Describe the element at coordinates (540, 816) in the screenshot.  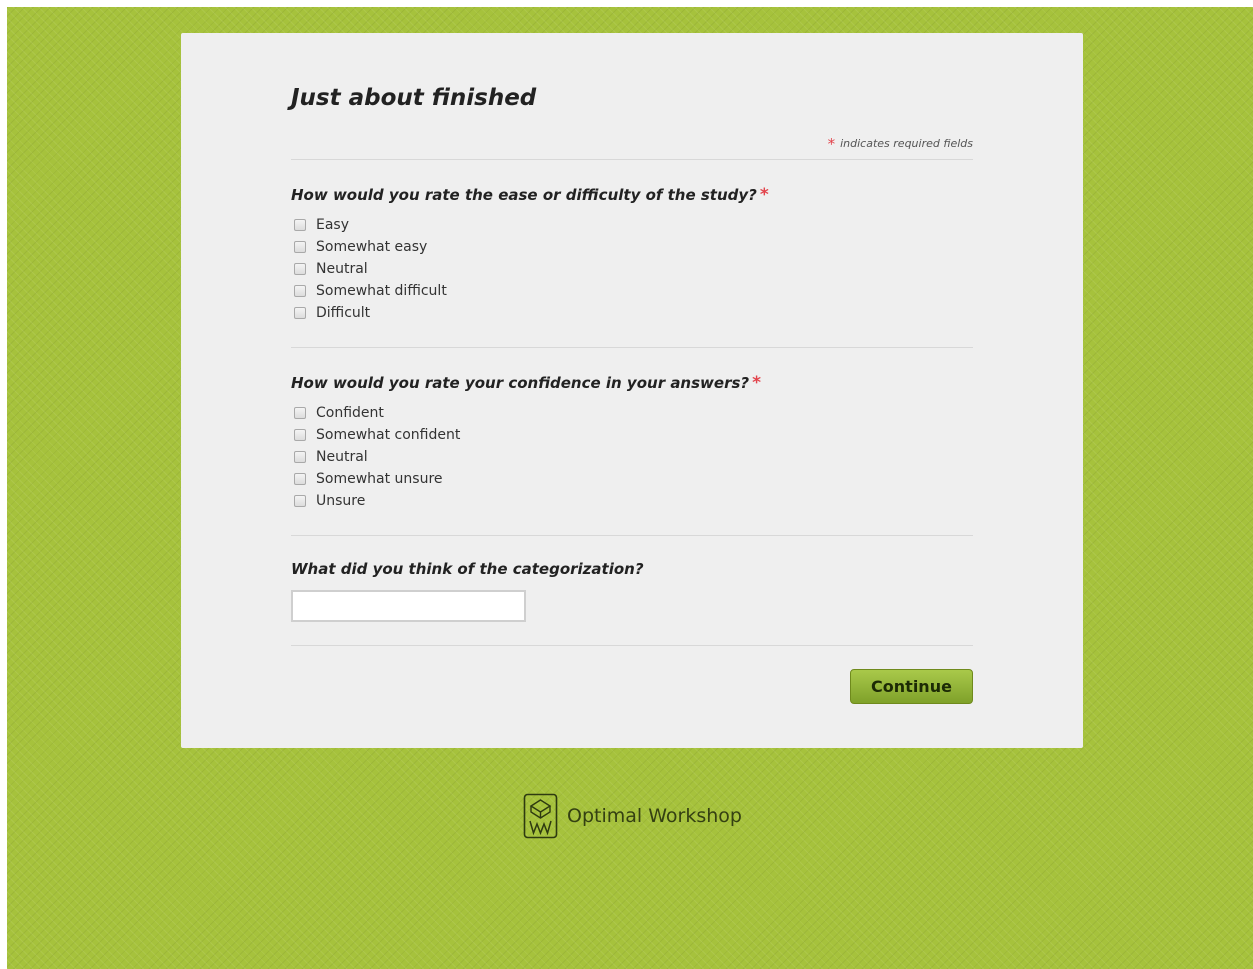
I see `optimal-workshop-logo-icon` at that location.